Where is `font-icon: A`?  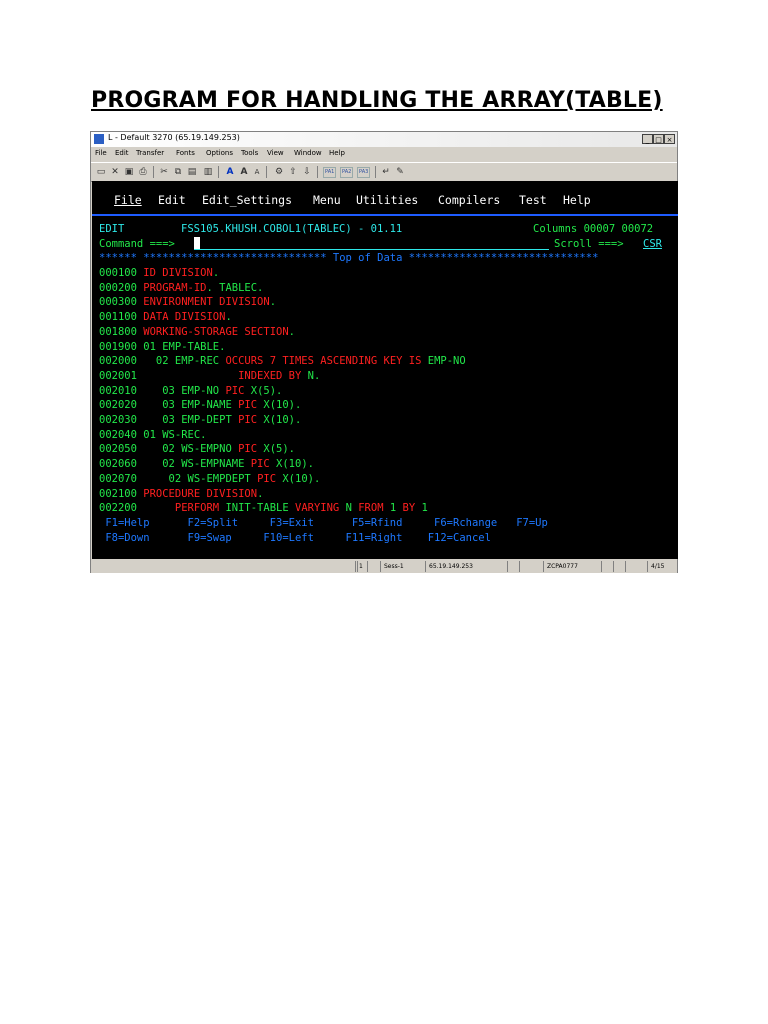 font-icon: A is located at coordinates (230, 172).